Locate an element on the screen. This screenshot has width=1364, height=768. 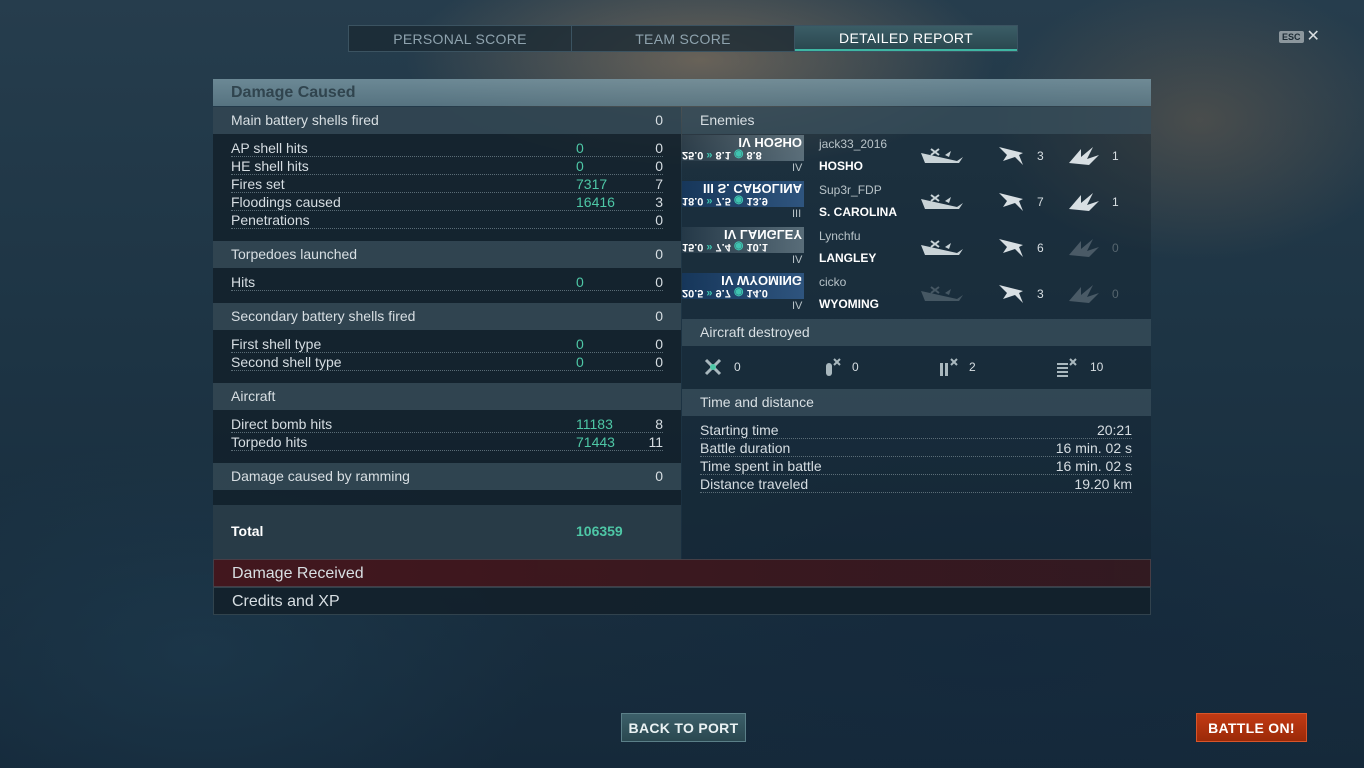
stat-a: 25.0 is located at coordinates (693, 155).